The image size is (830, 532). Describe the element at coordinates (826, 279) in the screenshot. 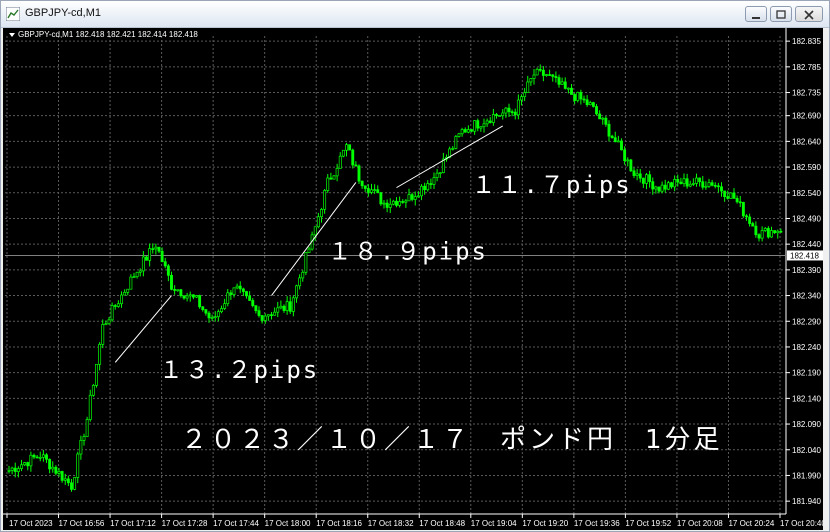

I see `vertical-scrollbar` at that location.